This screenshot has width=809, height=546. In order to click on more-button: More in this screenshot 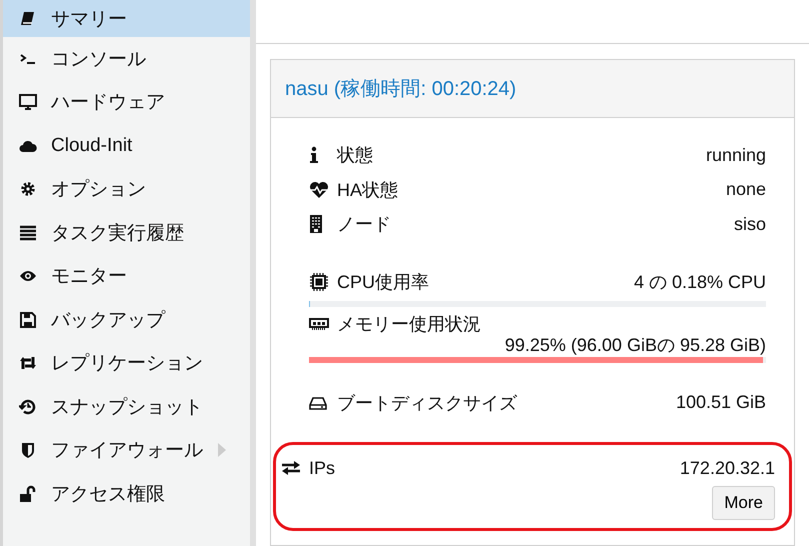, I will do `click(743, 503)`.